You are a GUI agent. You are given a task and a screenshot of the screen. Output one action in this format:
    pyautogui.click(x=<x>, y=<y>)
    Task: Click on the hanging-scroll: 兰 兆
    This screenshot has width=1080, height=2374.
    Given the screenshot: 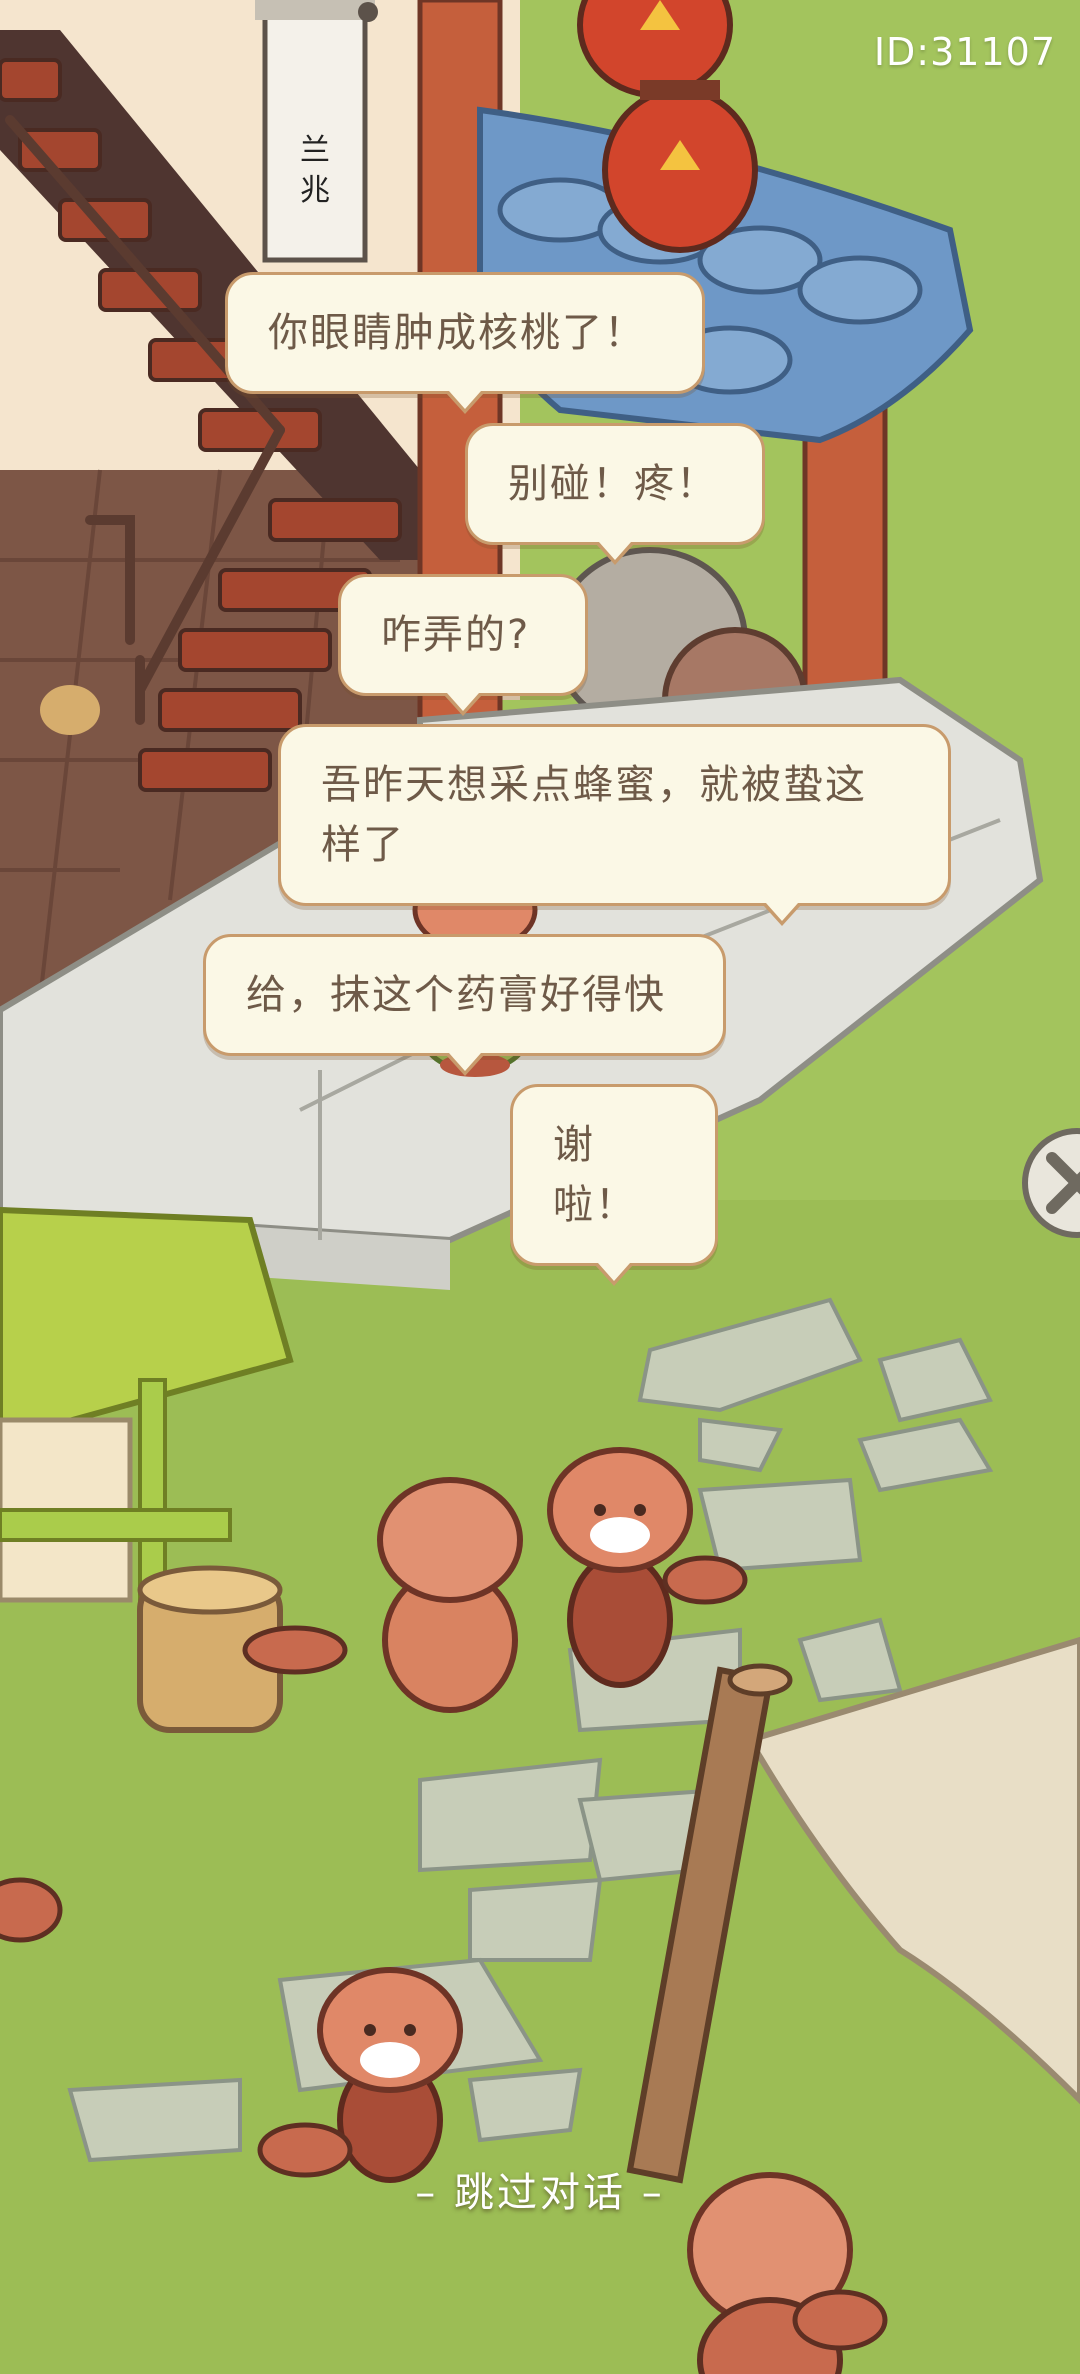 What is the action you would take?
    pyautogui.click(x=316, y=131)
    